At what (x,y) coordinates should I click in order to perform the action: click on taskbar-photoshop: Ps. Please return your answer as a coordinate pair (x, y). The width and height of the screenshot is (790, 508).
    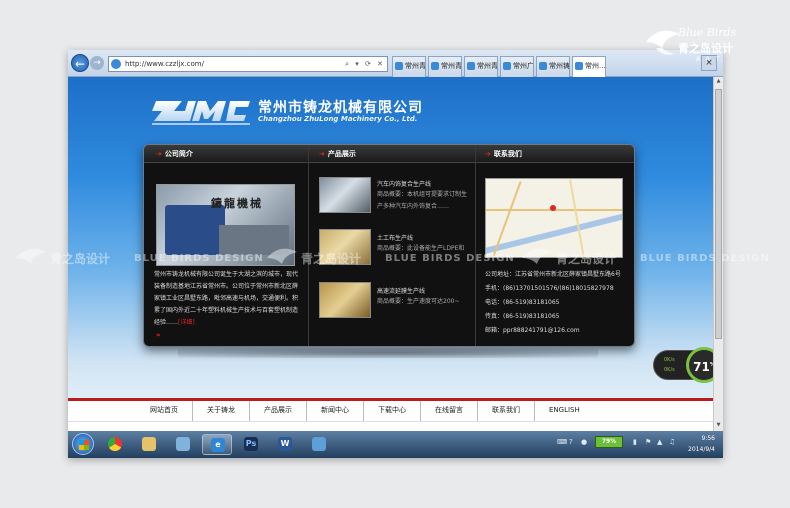
    Looking at the image, I should click on (251, 444).